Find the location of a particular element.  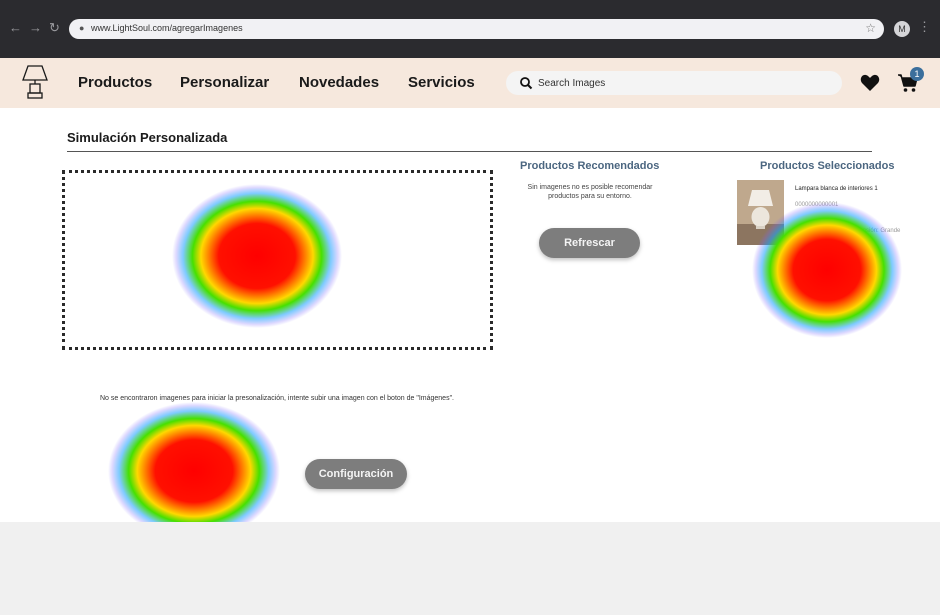

title-divider is located at coordinates (469, 151).